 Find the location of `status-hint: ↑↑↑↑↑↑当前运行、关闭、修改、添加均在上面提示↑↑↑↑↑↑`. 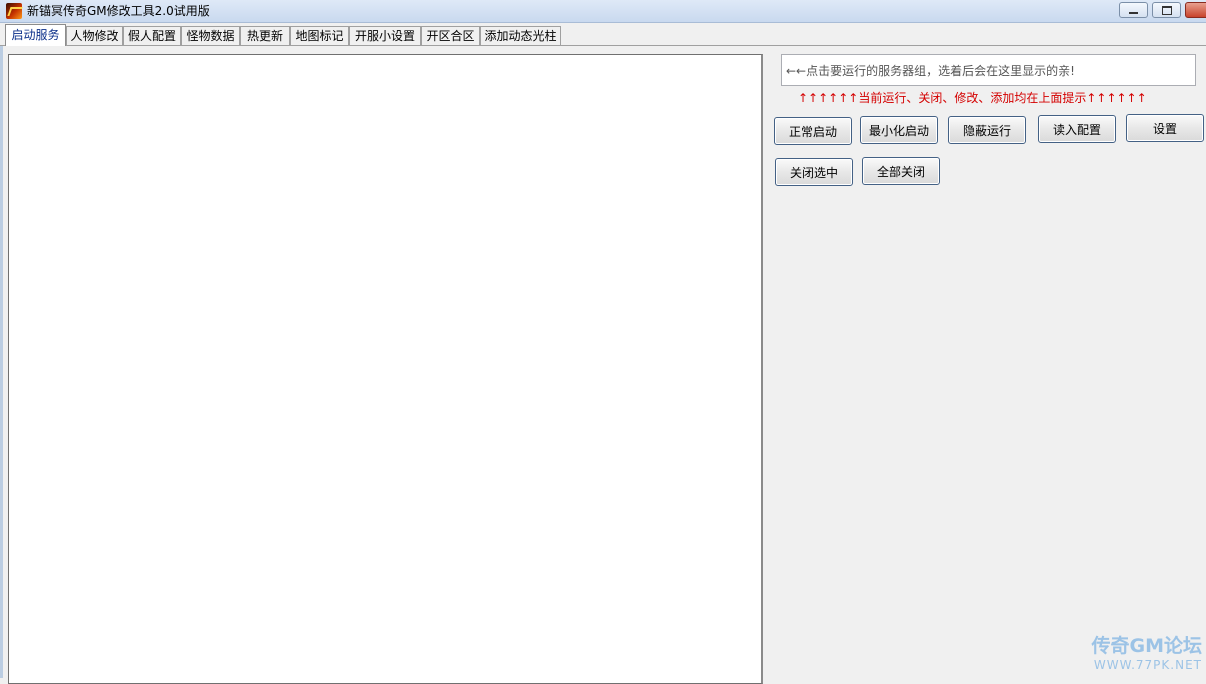

status-hint: ↑↑↑↑↑↑当前运行、关闭、修改、添加均在上面提示↑↑↑↑↑↑ is located at coordinates (972, 98).